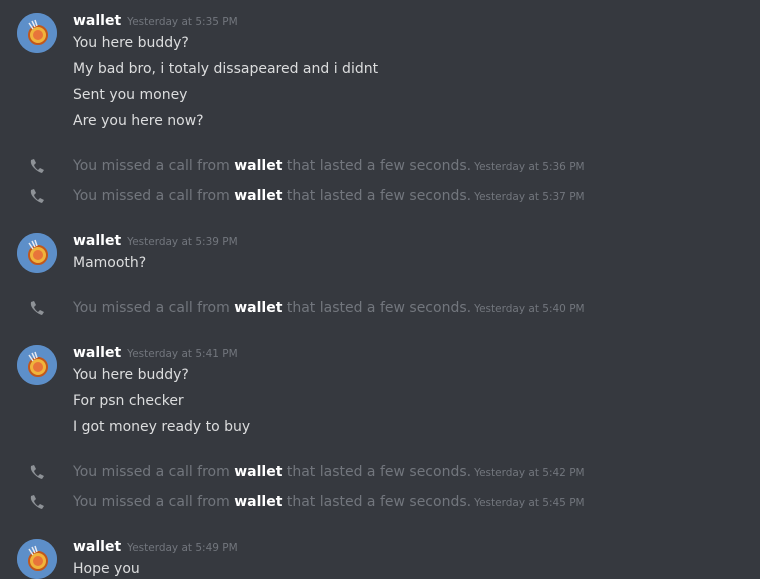 The height and width of the screenshot is (579, 760). Describe the element at coordinates (529, 197) in the screenshot. I see `call-timestamp: Yesterday at 5:37 PM` at that location.